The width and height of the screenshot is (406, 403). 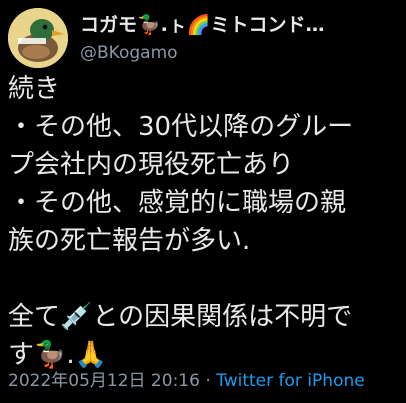 What do you see at coordinates (180, 317) in the screenshot?
I see `tweet-line: 全て💉との因果関係は不明で` at bounding box center [180, 317].